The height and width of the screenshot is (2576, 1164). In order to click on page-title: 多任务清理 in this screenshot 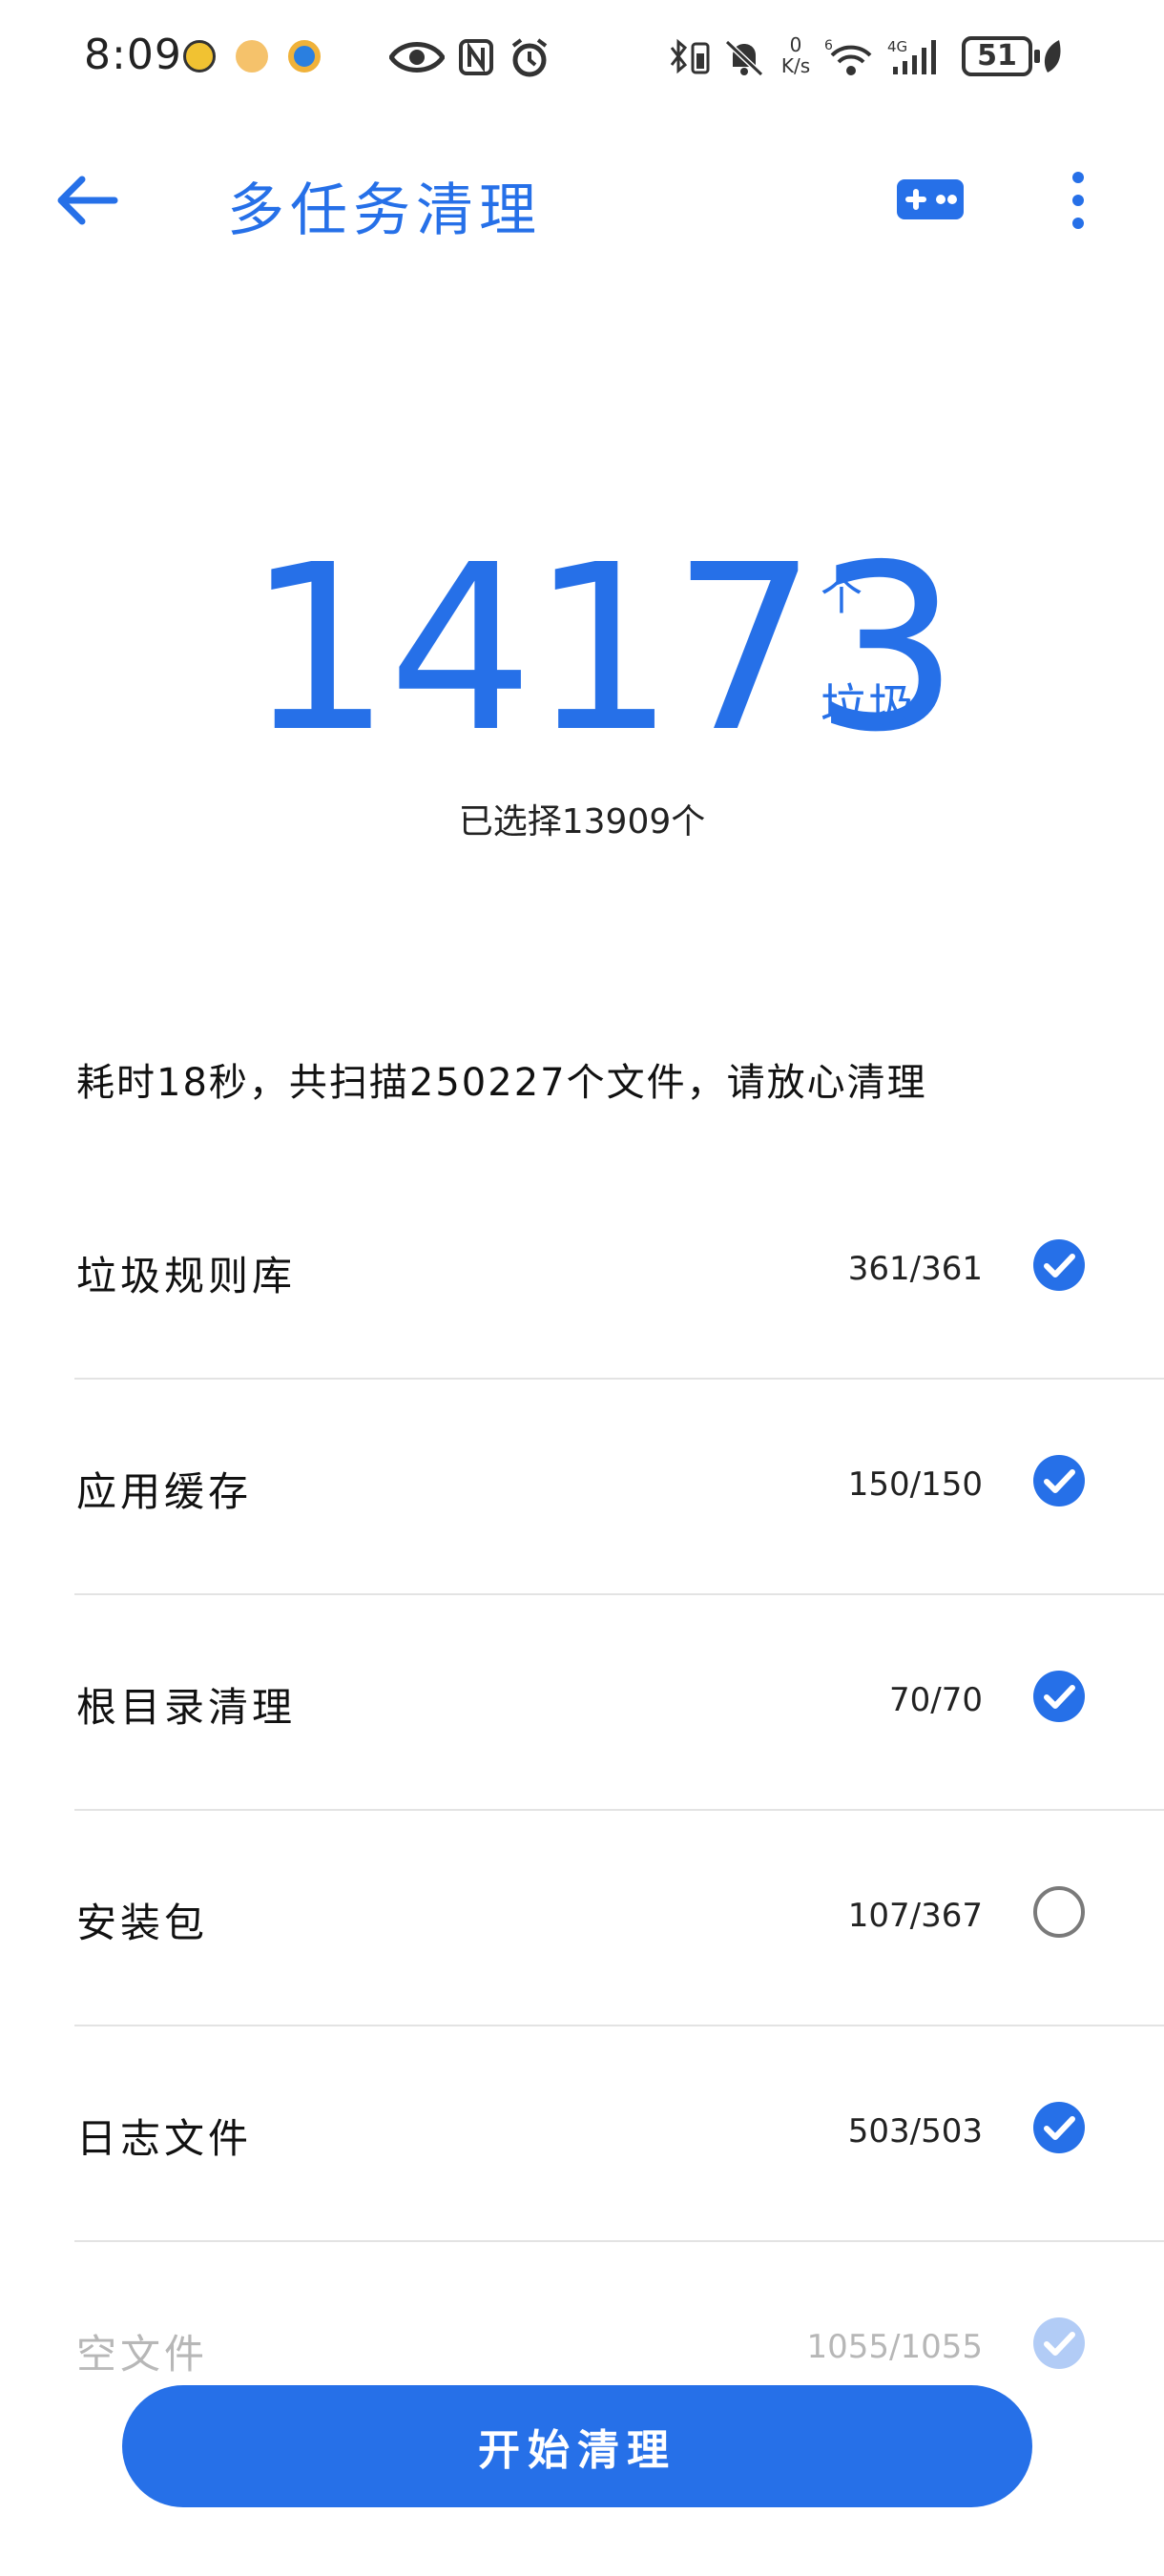, I will do `click(385, 210)`.